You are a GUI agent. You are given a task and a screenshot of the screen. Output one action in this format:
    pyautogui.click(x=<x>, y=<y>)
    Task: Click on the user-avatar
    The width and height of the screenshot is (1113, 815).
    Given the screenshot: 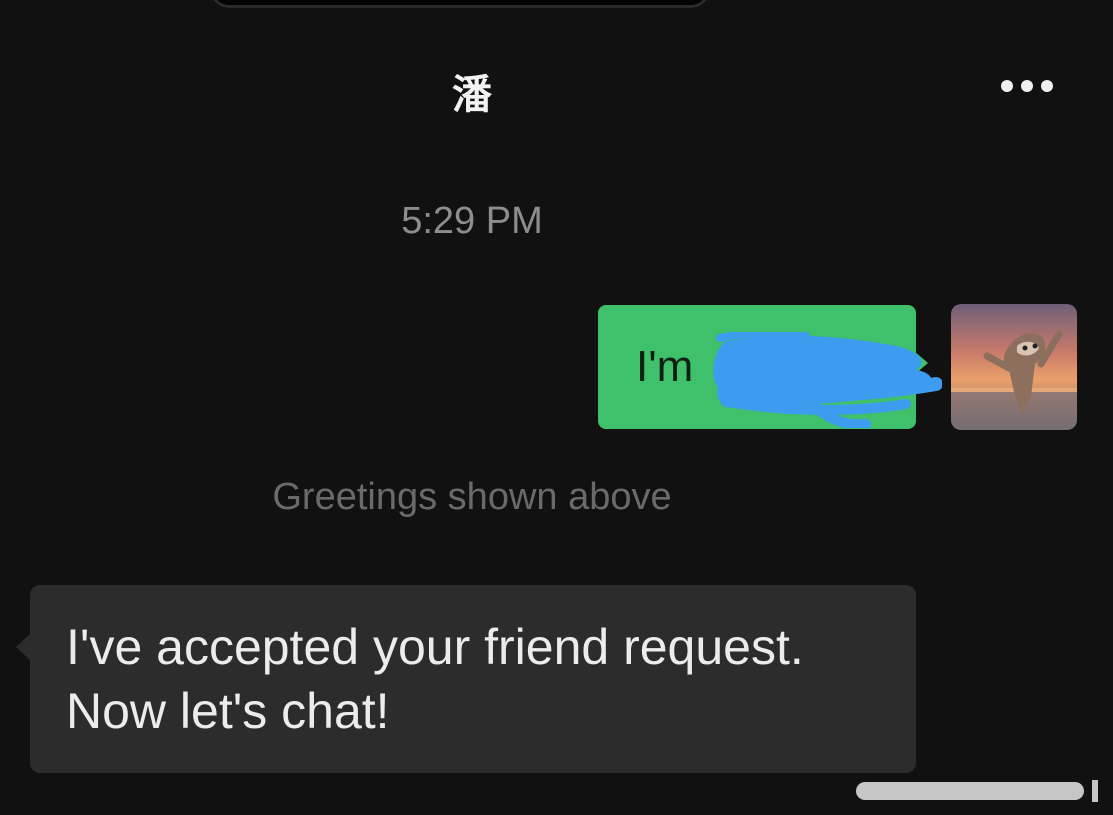 What is the action you would take?
    pyautogui.click(x=1014, y=367)
    